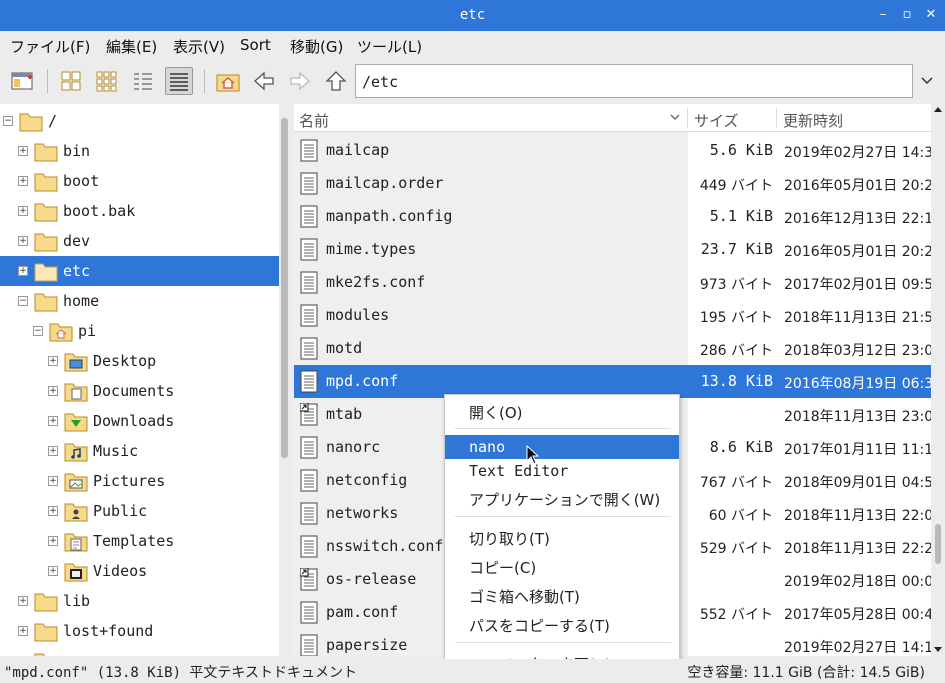 The image size is (945, 683). What do you see at coordinates (907, 15) in the screenshot?
I see `maximize-button: ▫` at bounding box center [907, 15].